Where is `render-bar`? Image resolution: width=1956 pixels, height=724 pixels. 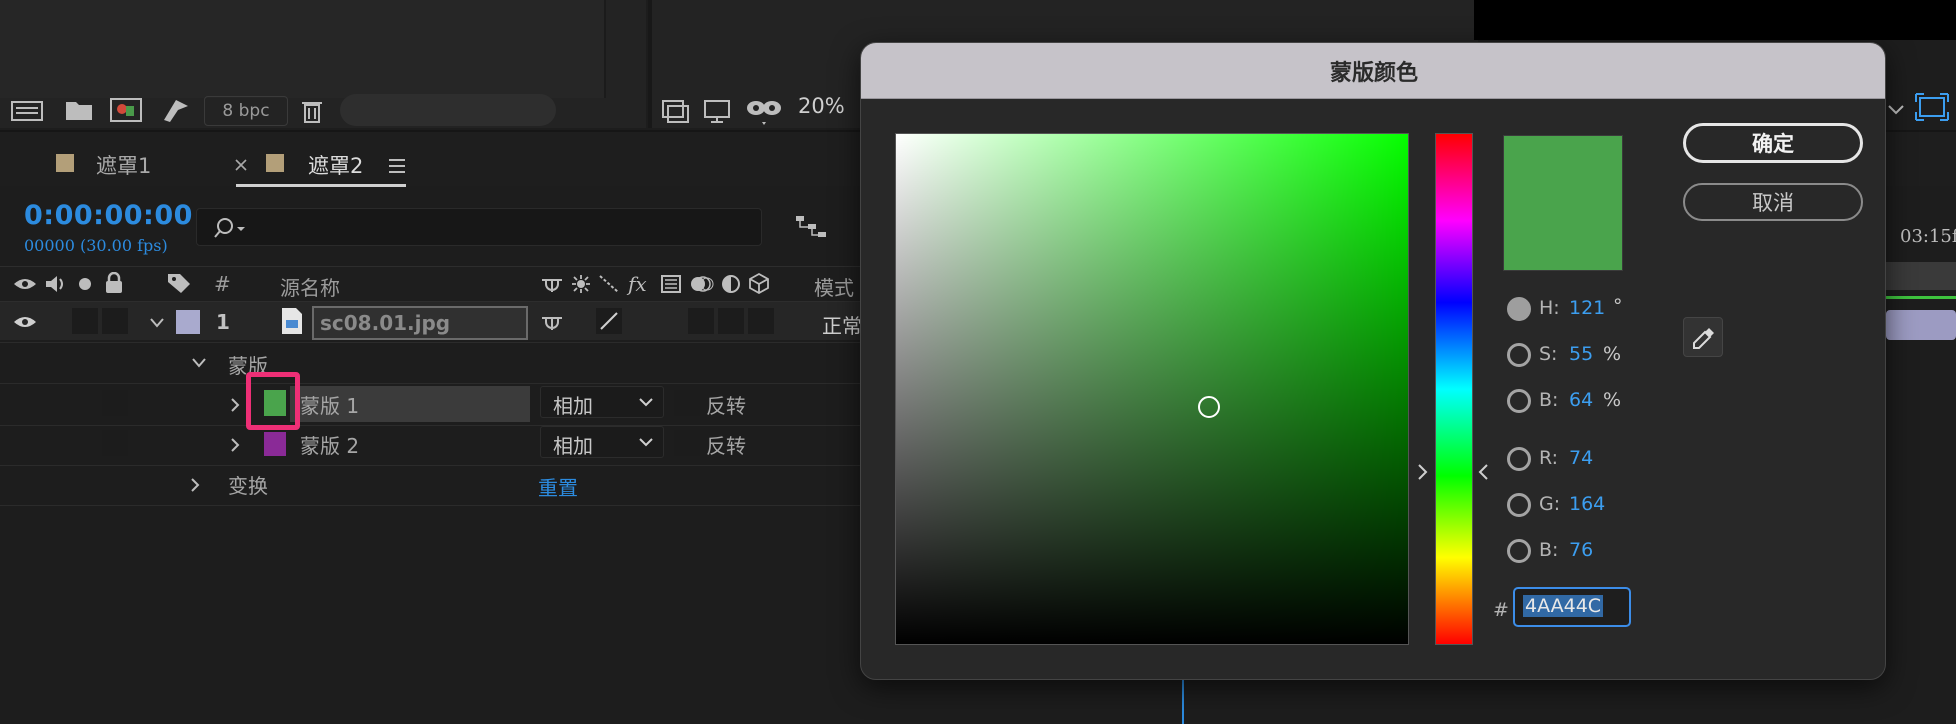
render-bar is located at coordinates (1921, 297).